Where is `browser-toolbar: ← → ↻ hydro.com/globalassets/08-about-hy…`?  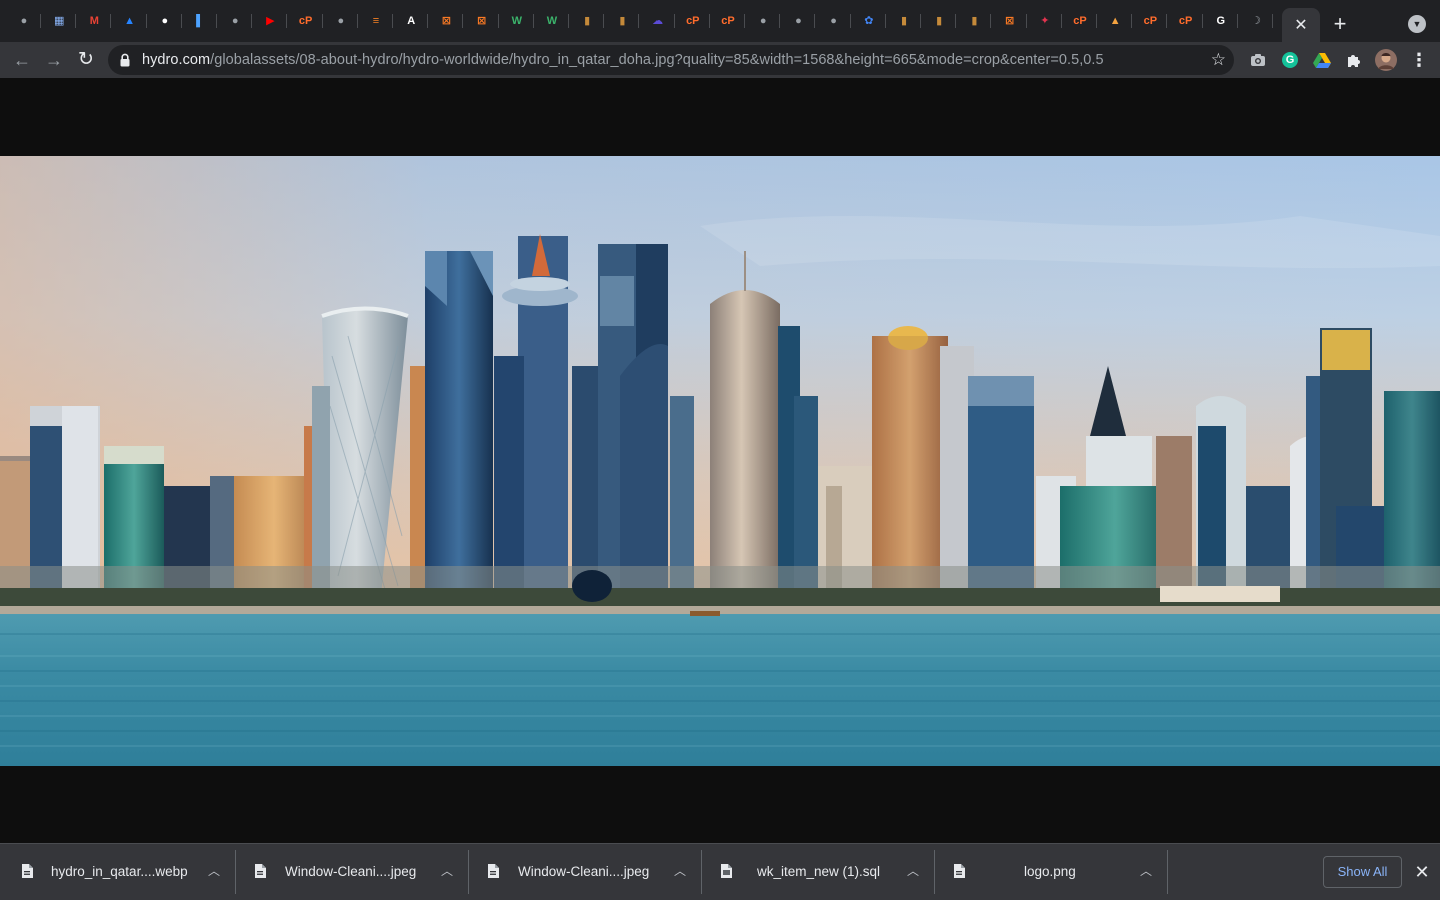 browser-toolbar: ← → ↻ hydro.com/globalassets/08-about-hy… is located at coordinates (720, 60).